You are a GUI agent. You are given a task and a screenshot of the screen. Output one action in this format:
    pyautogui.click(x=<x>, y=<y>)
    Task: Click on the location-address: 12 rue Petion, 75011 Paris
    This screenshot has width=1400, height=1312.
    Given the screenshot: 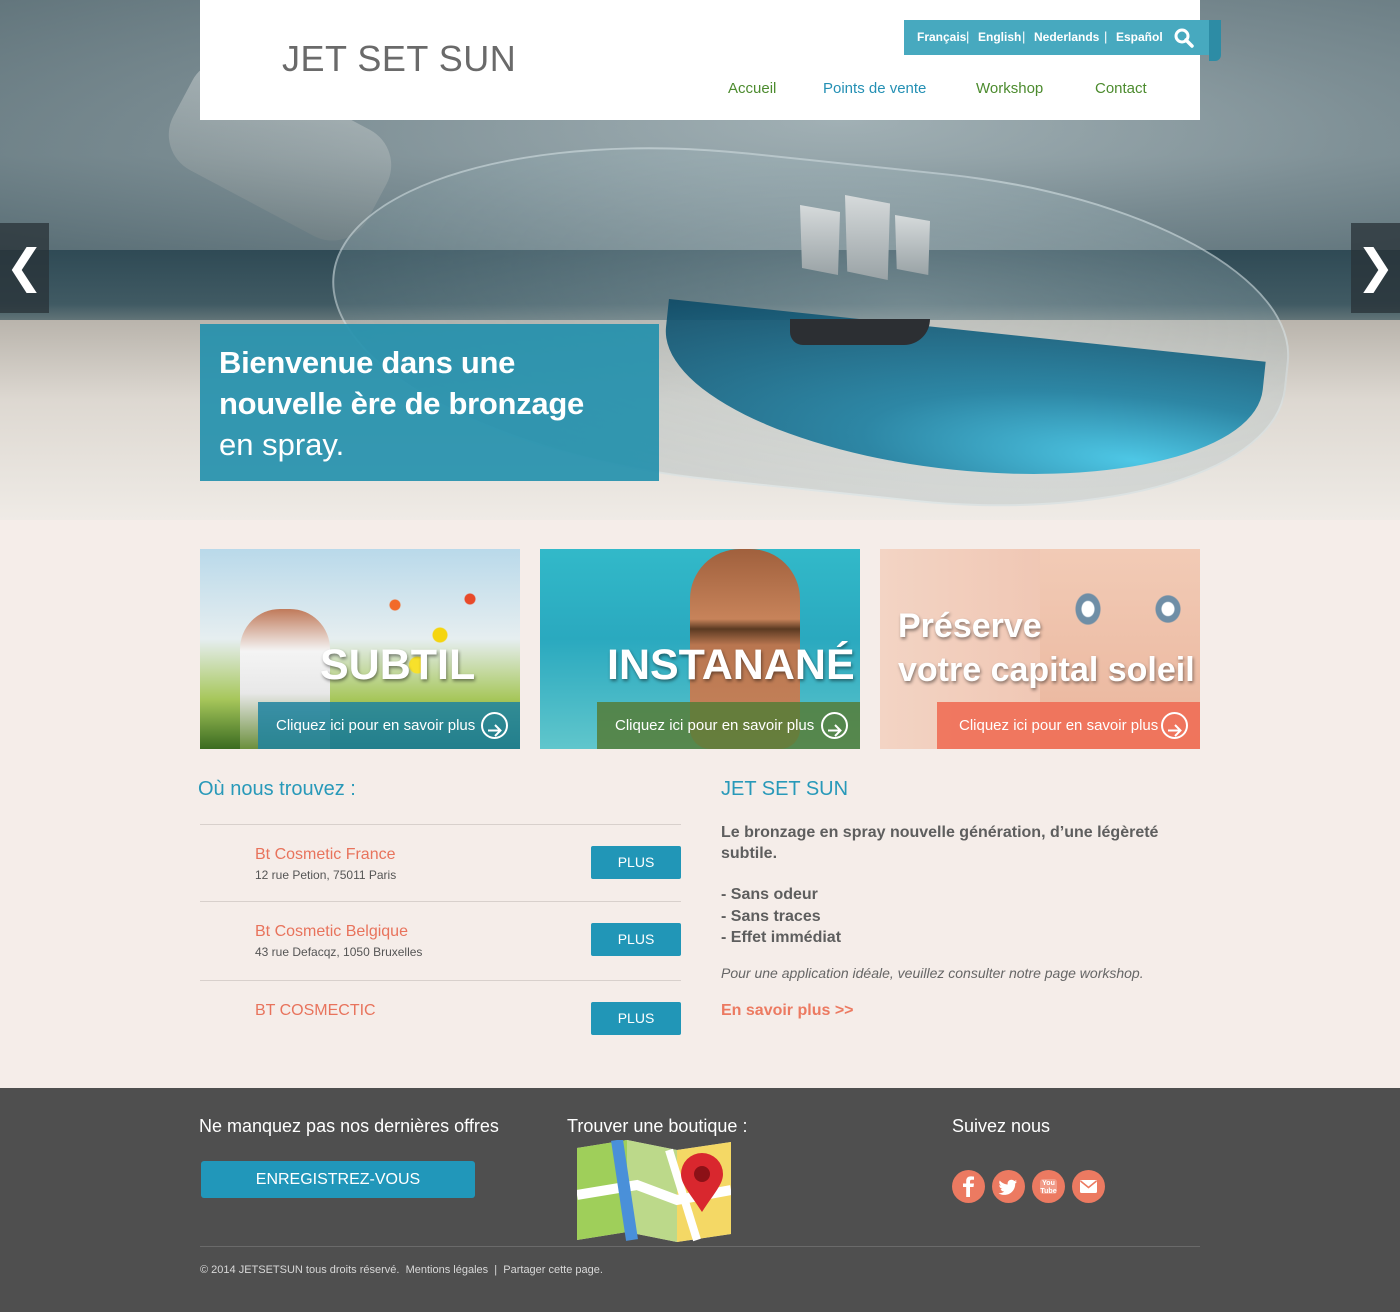 What is the action you would take?
    pyautogui.click(x=326, y=875)
    